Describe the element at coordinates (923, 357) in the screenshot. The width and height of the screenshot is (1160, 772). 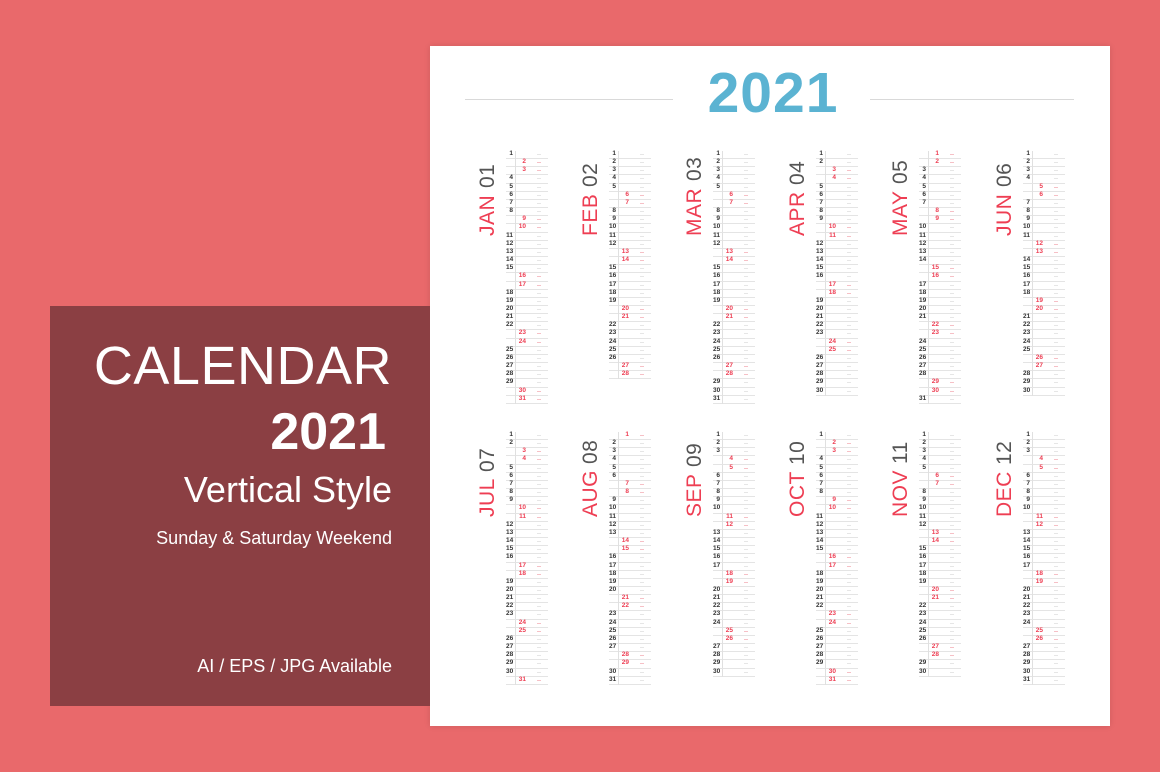
I see `day-number: 26` at that location.